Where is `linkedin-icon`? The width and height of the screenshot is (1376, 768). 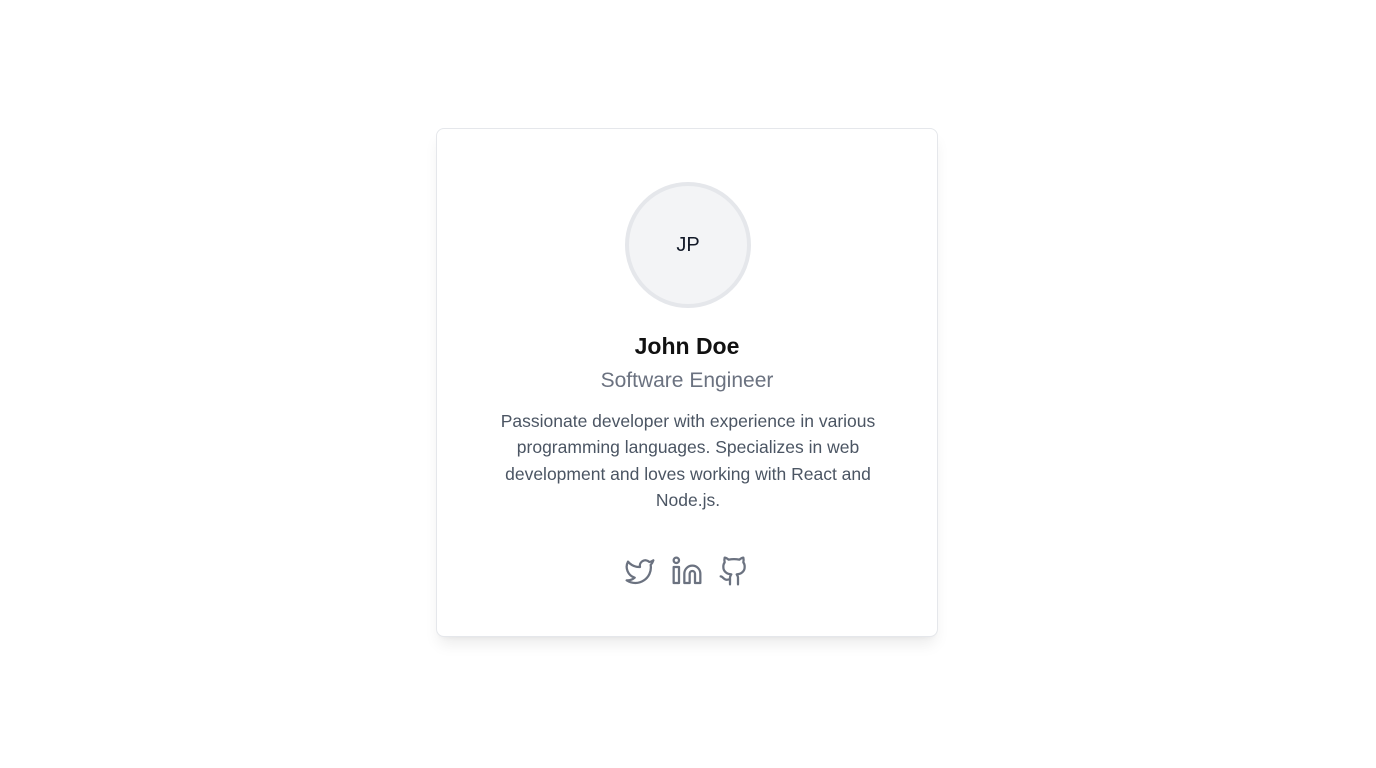
linkedin-icon is located at coordinates (687, 570).